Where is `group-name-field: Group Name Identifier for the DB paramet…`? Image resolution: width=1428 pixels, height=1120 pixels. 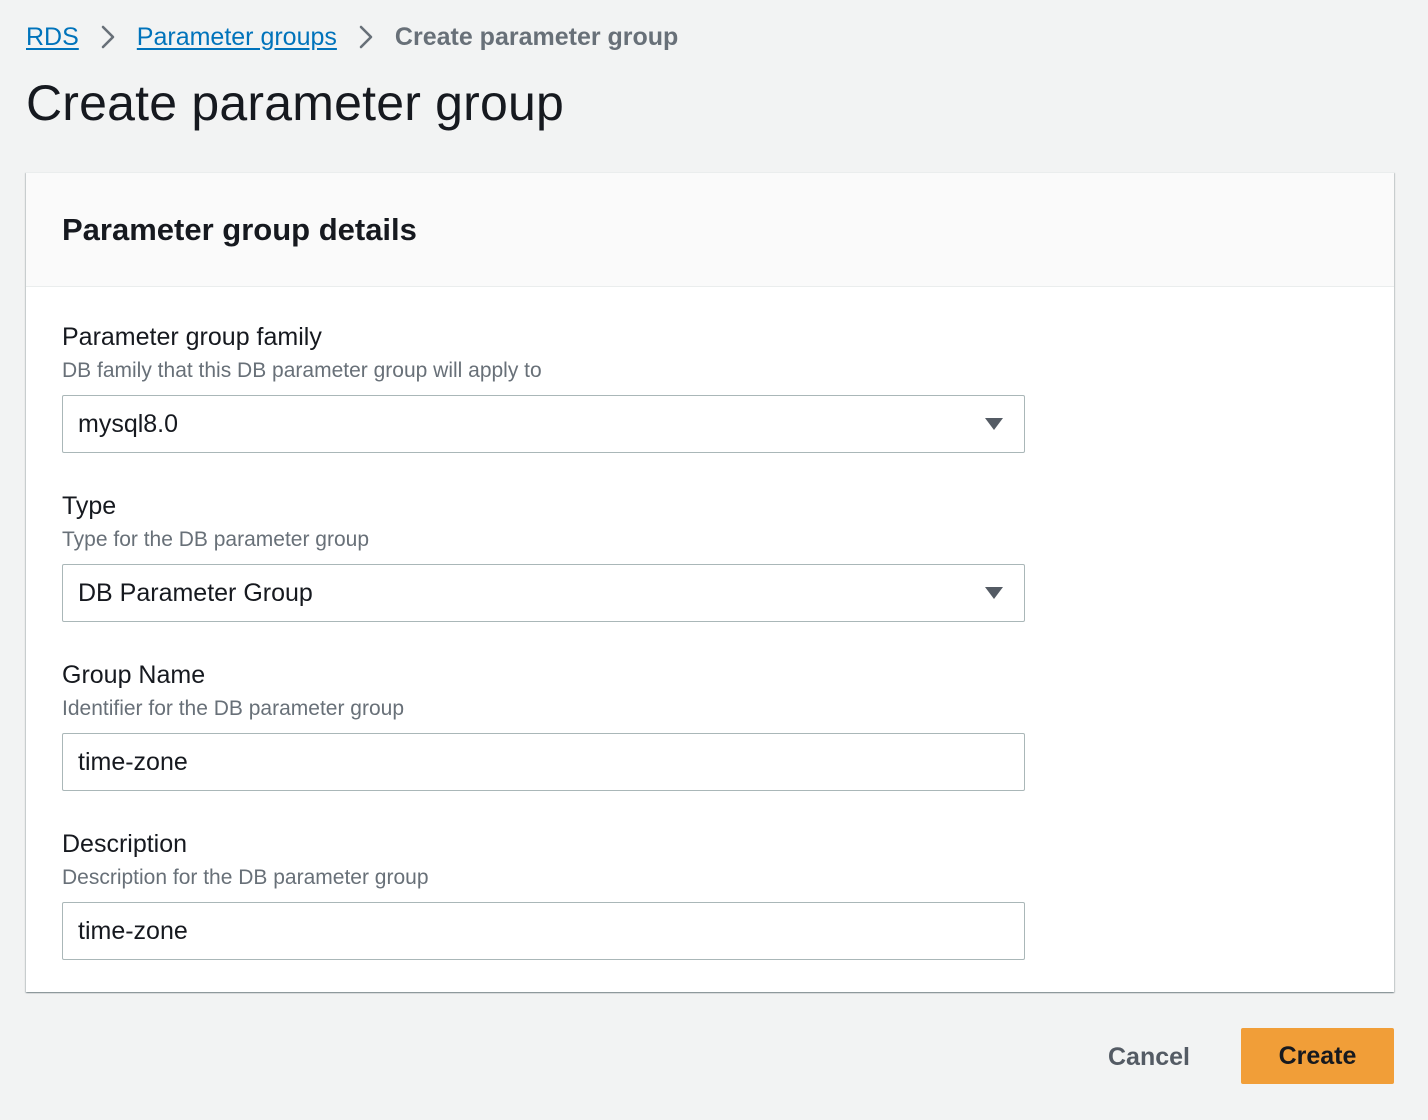
group-name-field: Group Name Identifier for the DB paramet… is located at coordinates (543, 725).